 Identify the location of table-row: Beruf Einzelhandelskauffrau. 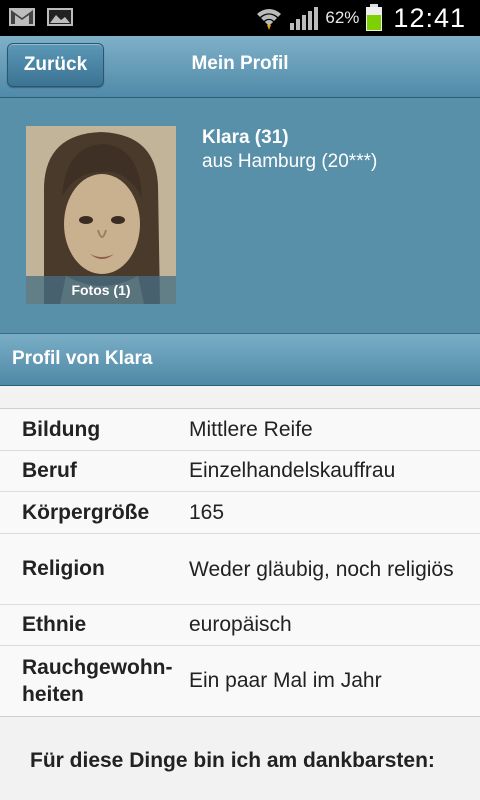
(240, 471).